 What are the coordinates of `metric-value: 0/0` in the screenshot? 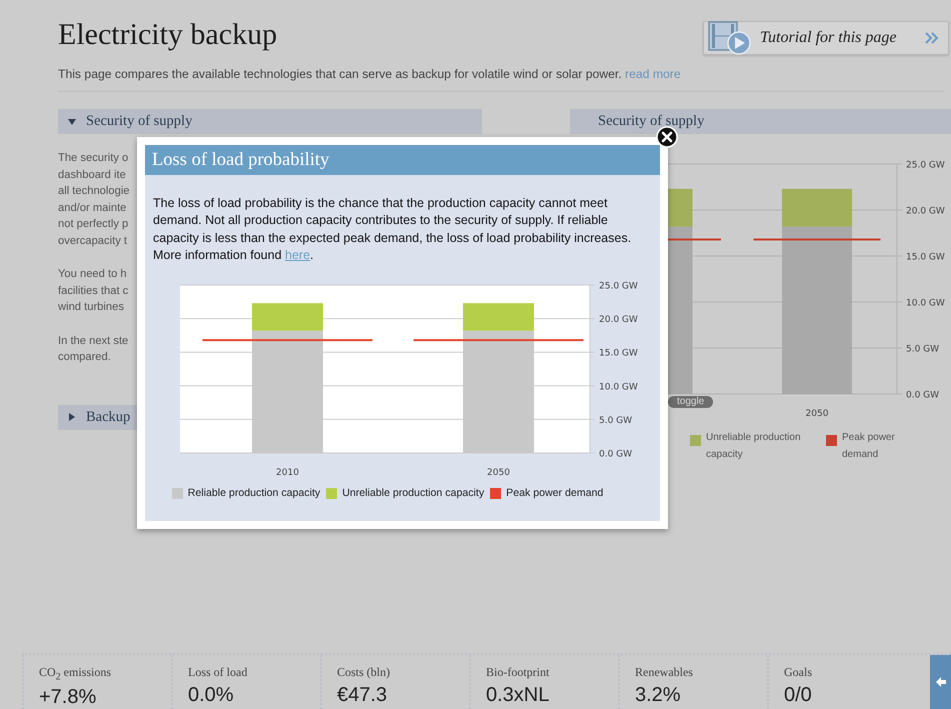 It's located at (798, 695).